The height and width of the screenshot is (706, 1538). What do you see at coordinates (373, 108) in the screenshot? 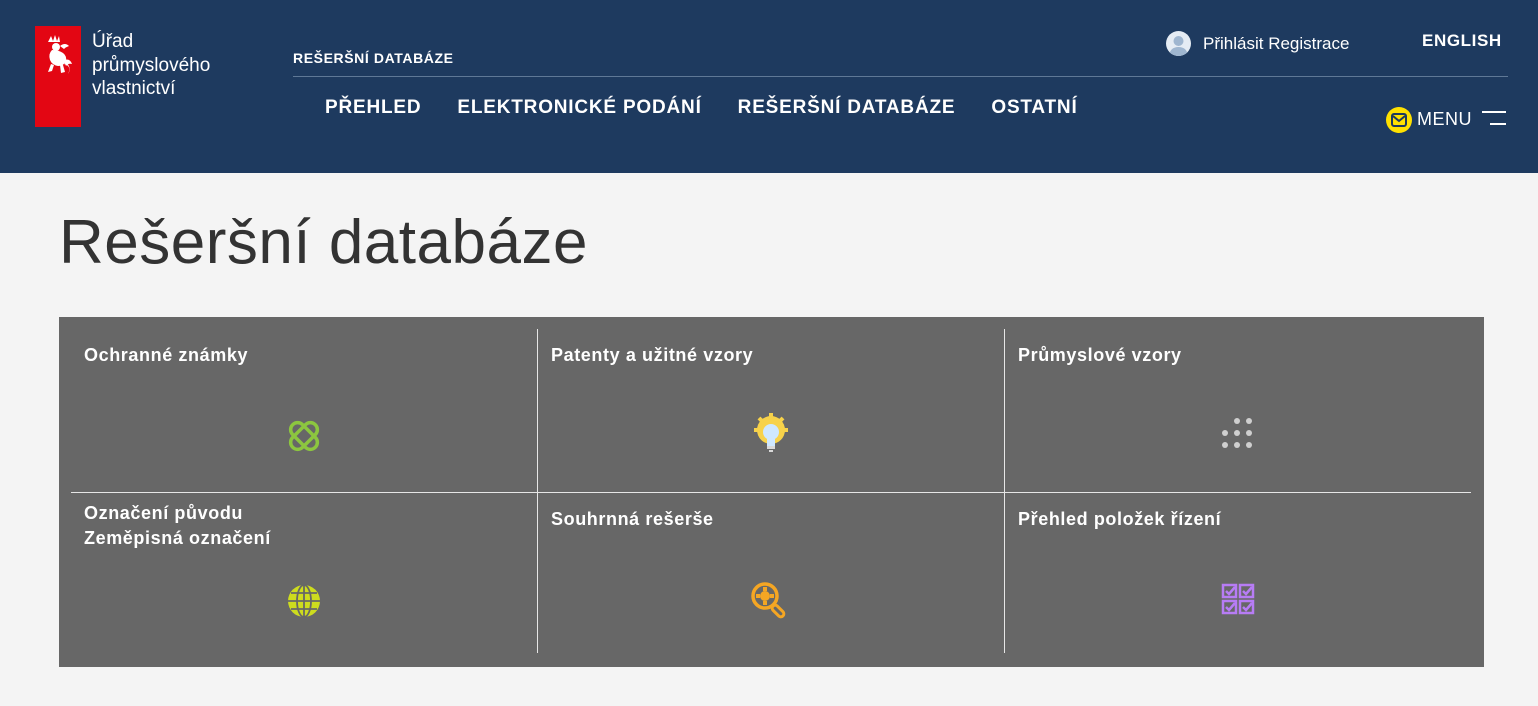
I see `nav-item-prehled: PŘEHLED` at bounding box center [373, 108].